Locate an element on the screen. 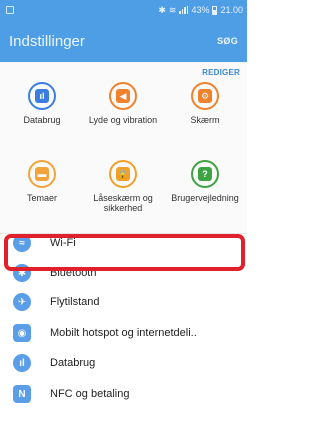 The height and width of the screenshot is (440, 320). tile-databrug: ıl Databrug is located at coordinates (42, 103).